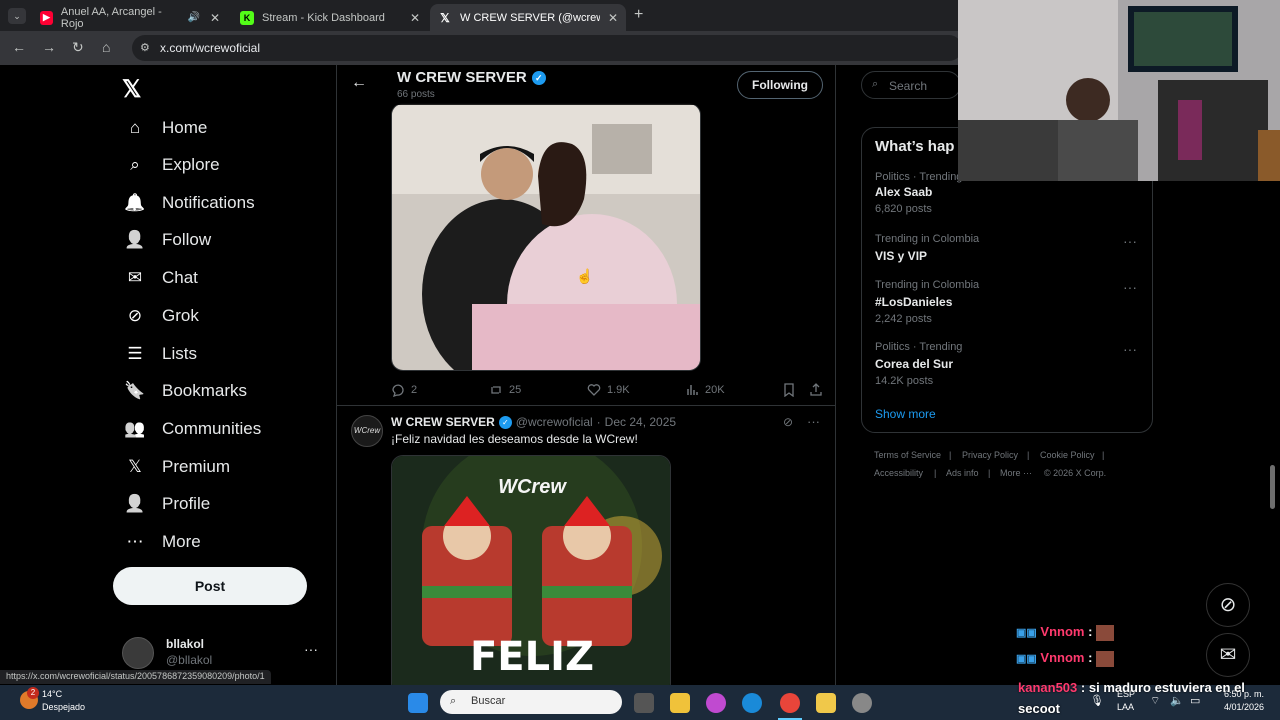 The height and width of the screenshot is (720, 1280). What do you see at coordinates (166, 128) in the screenshot?
I see `sidebar-item-home: ⌂ Home` at bounding box center [166, 128].